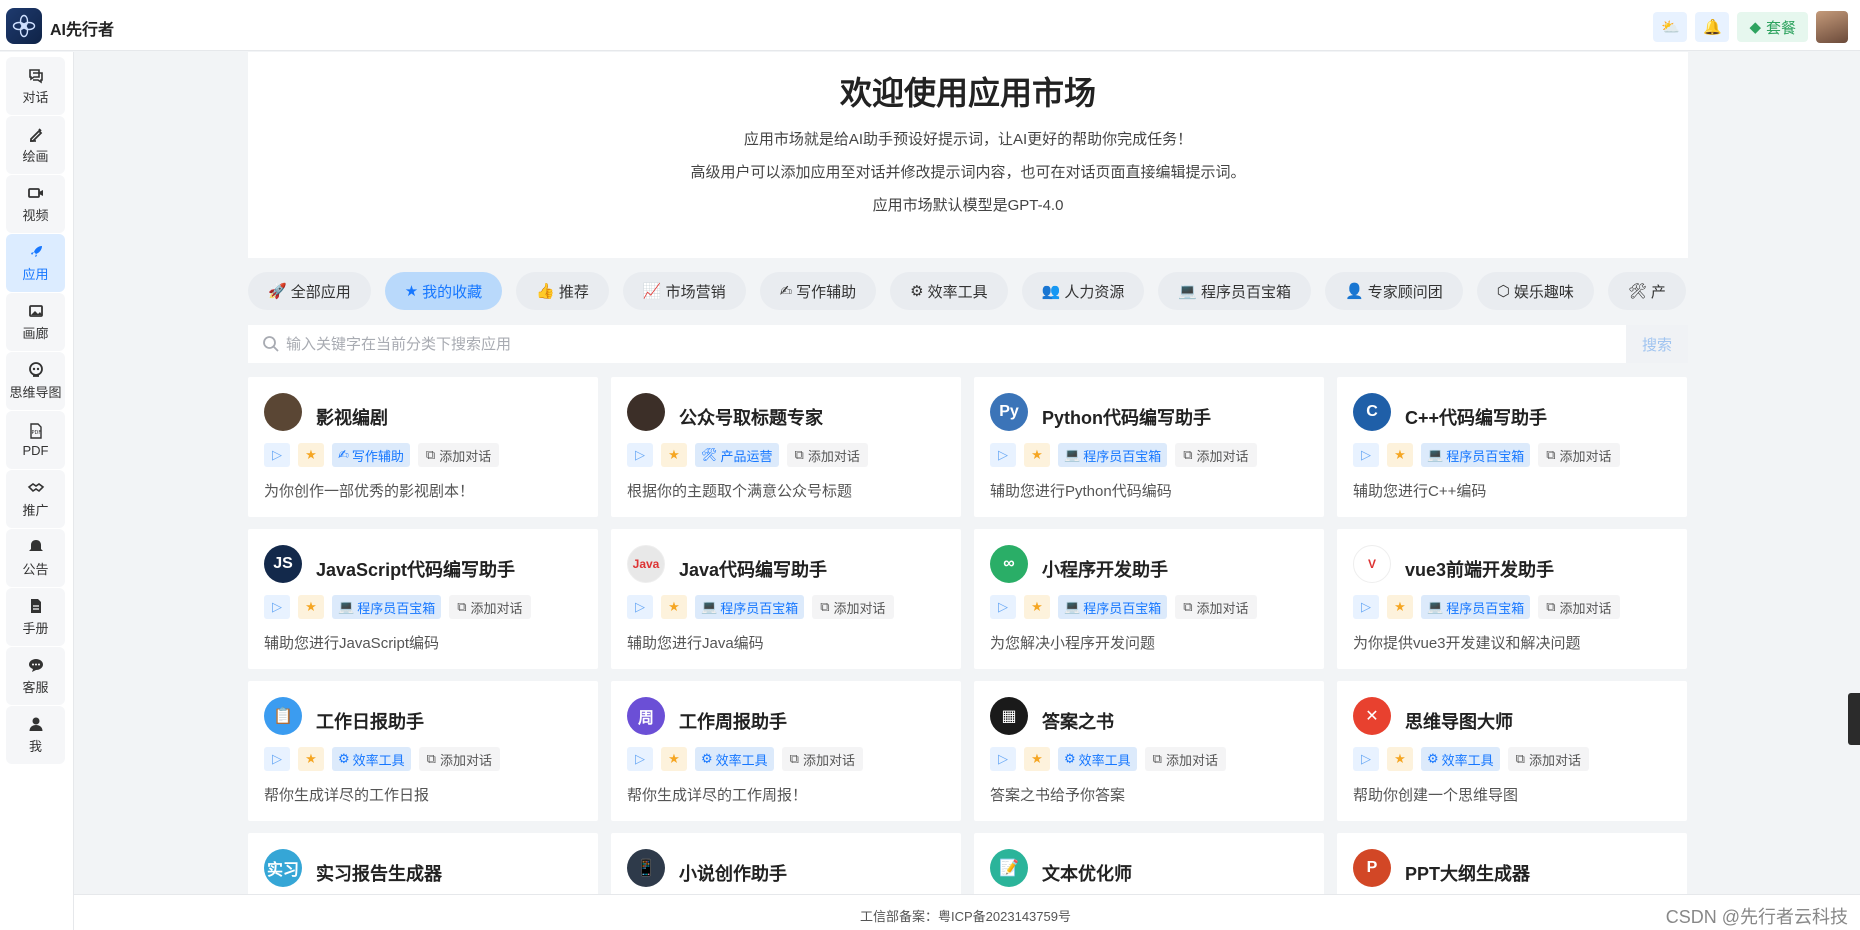 This screenshot has width=1860, height=930. What do you see at coordinates (1670, 27) in the screenshot?
I see `weather-button: ⛅` at bounding box center [1670, 27].